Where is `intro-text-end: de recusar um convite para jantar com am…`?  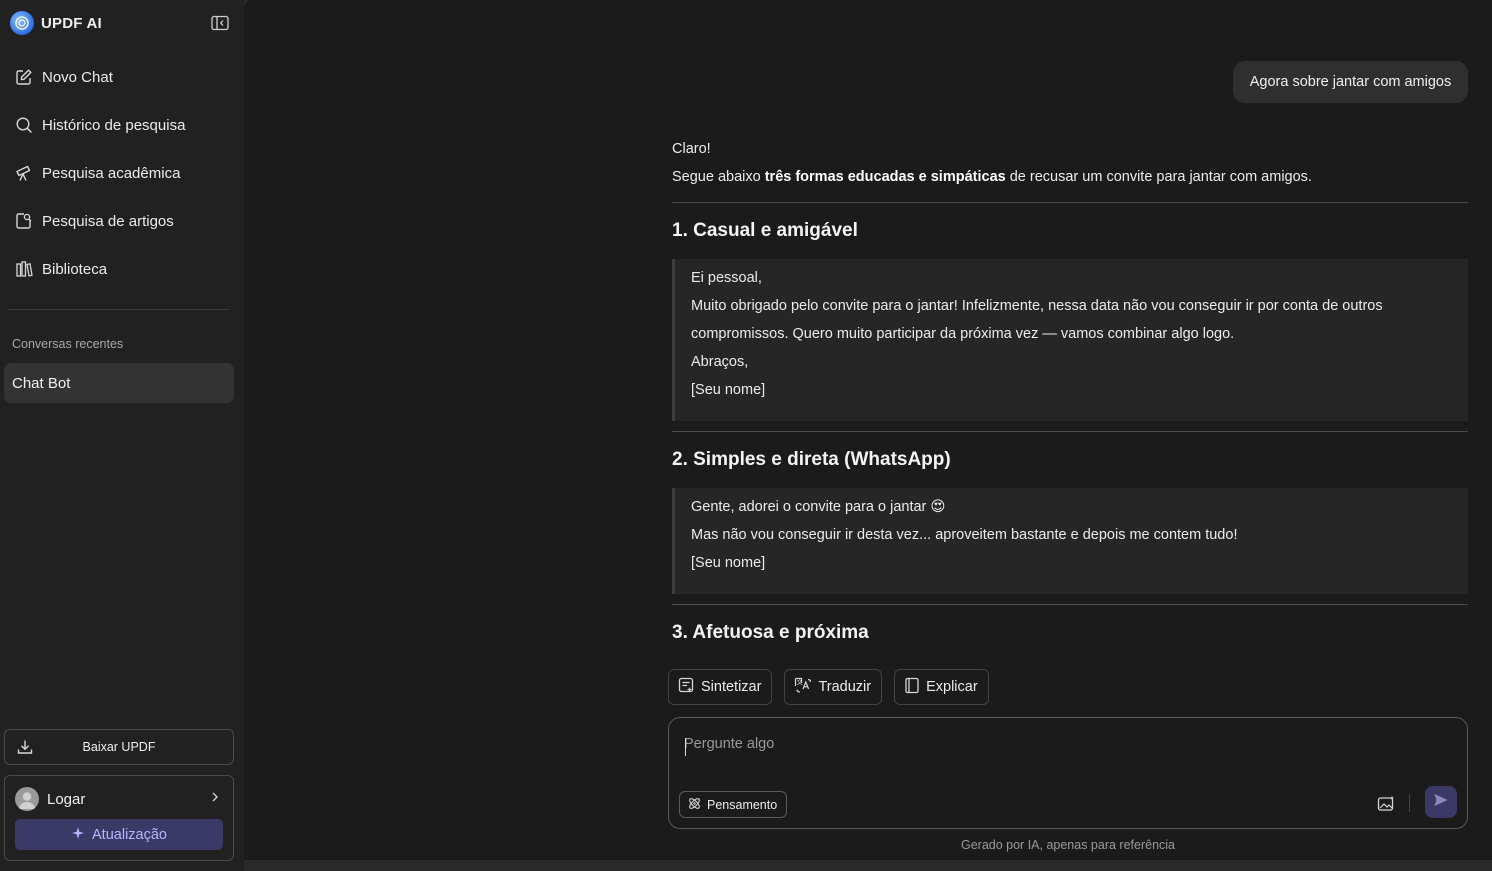
intro-text-end: de recusar um convite para jantar com am… is located at coordinates (1158, 177).